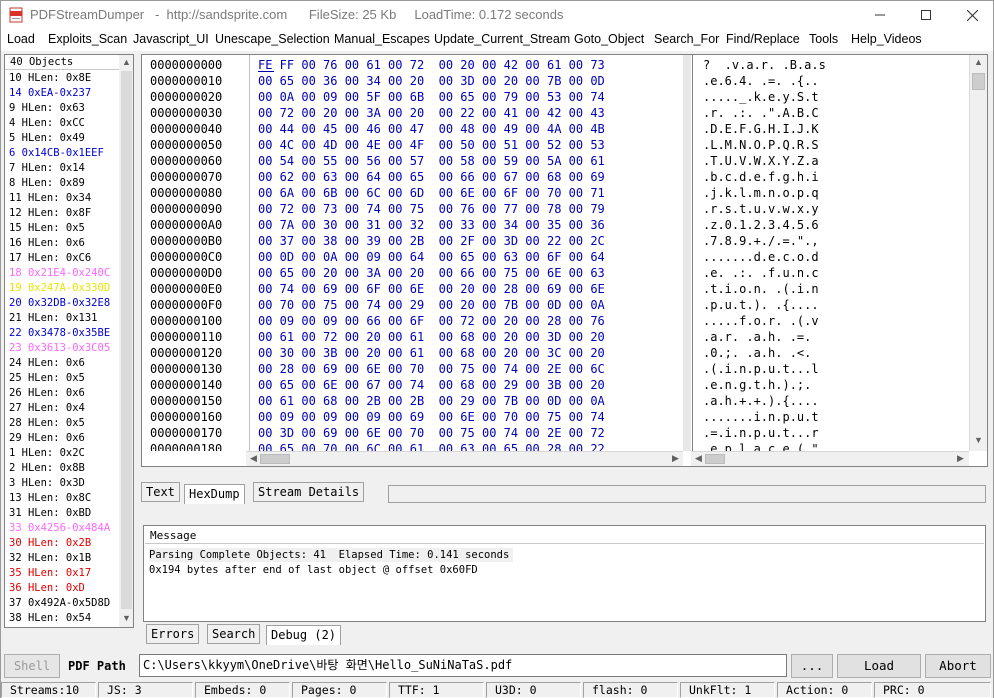 Image resolution: width=994 pixels, height=698 pixels. What do you see at coordinates (564, 536) in the screenshot?
I see `message-column-header: Message` at bounding box center [564, 536].